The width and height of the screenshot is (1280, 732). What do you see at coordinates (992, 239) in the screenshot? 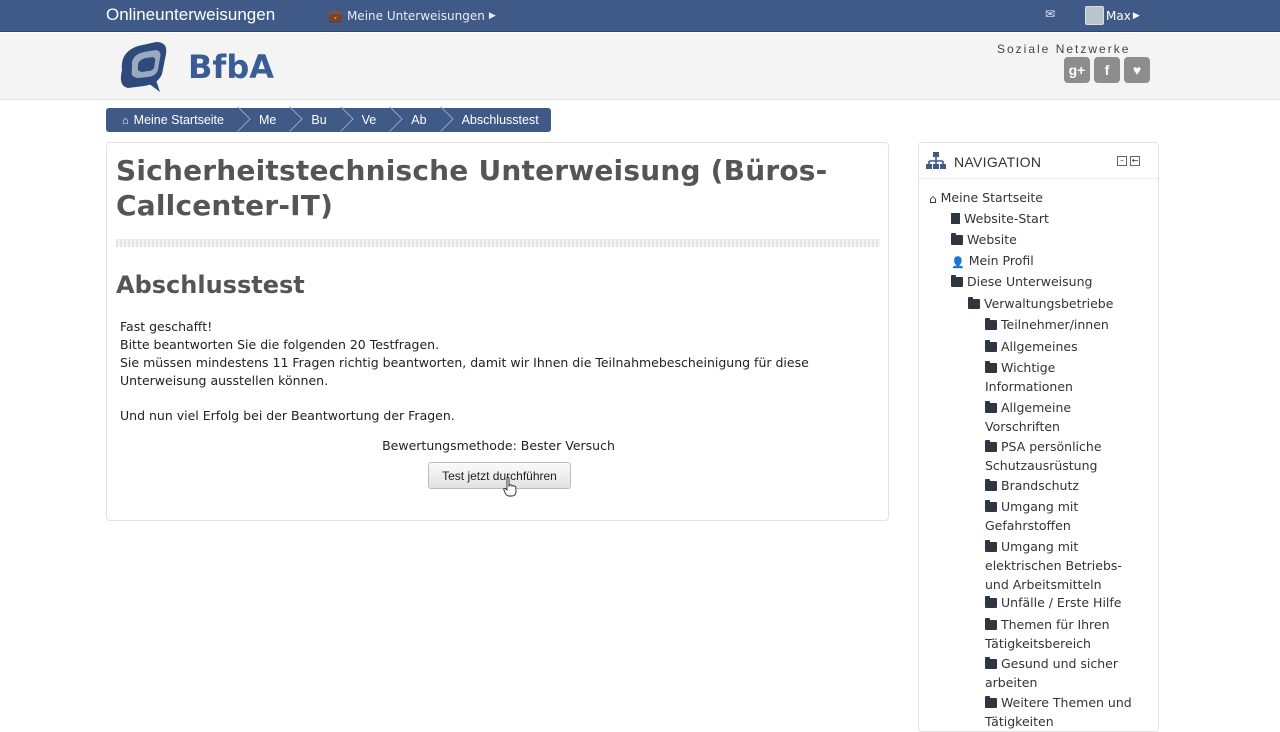
I see `nav-label: Website` at bounding box center [992, 239].